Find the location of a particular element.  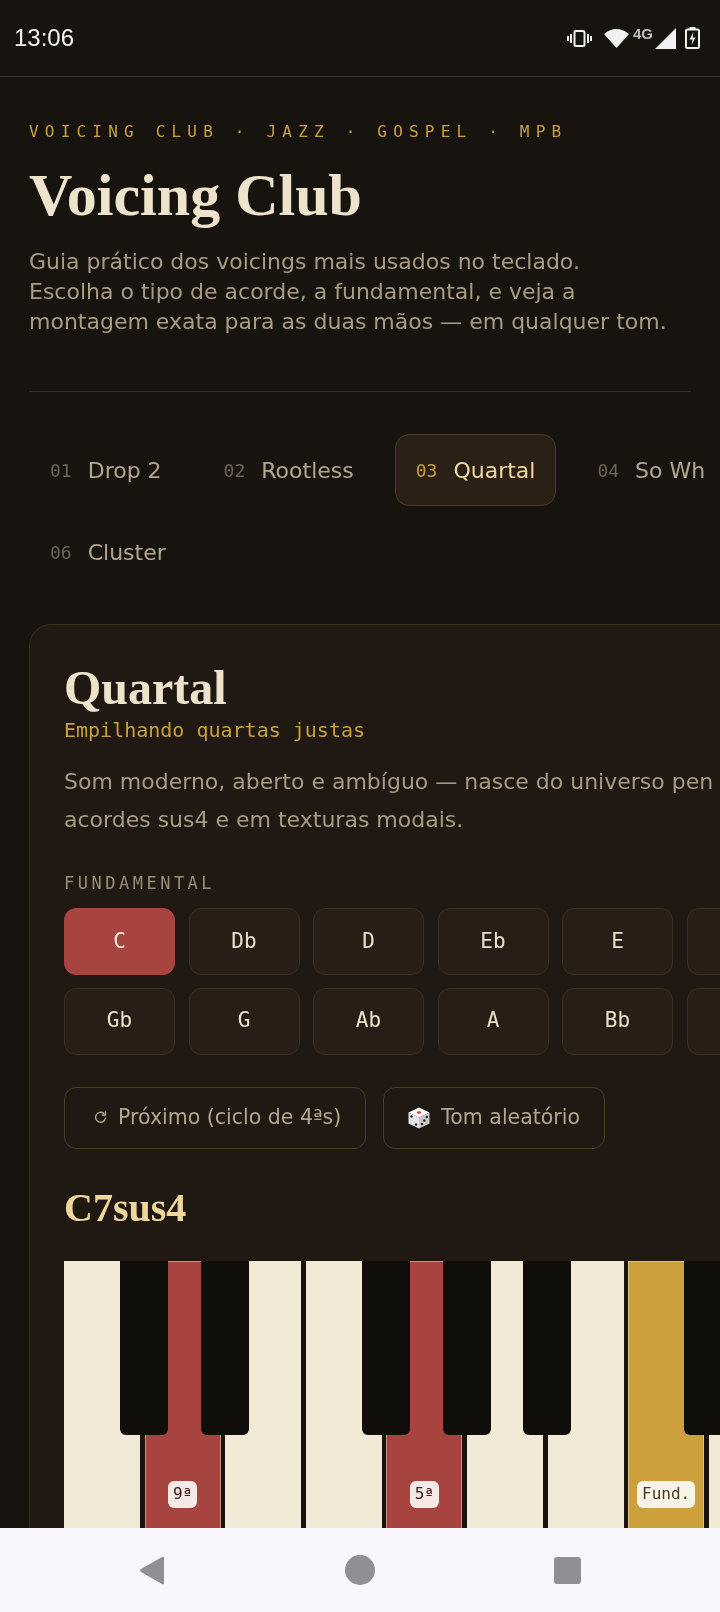

dice-icon is located at coordinates (419, 1117).